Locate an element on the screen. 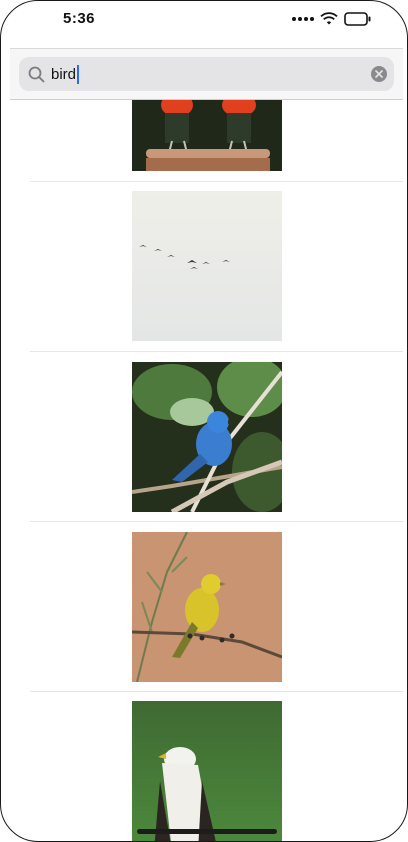  list-item is located at coordinates (216, 140).